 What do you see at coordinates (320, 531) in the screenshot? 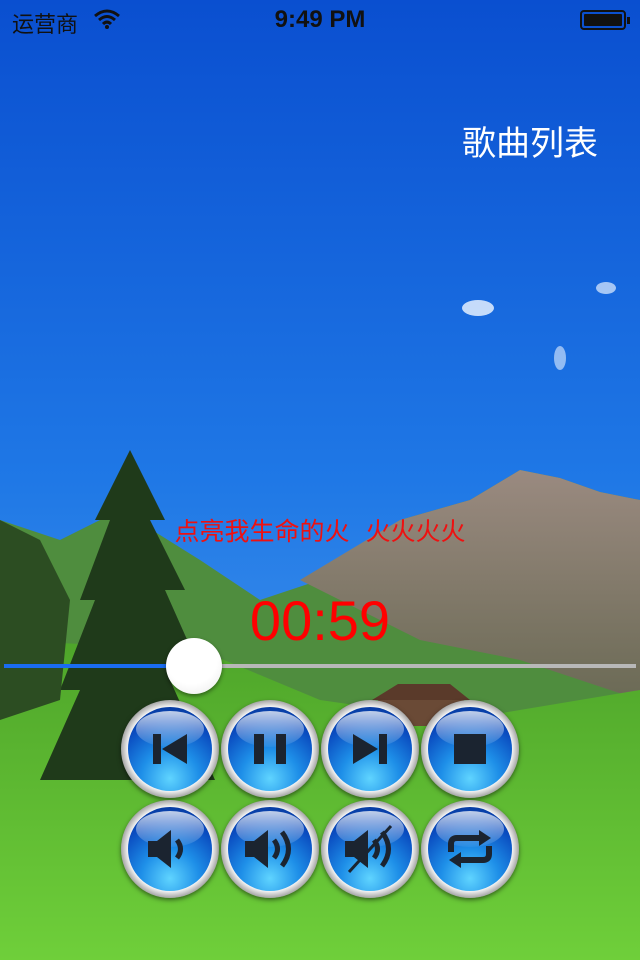
I see `lyric-text: 点亮我生命的火 火火火火` at bounding box center [320, 531].